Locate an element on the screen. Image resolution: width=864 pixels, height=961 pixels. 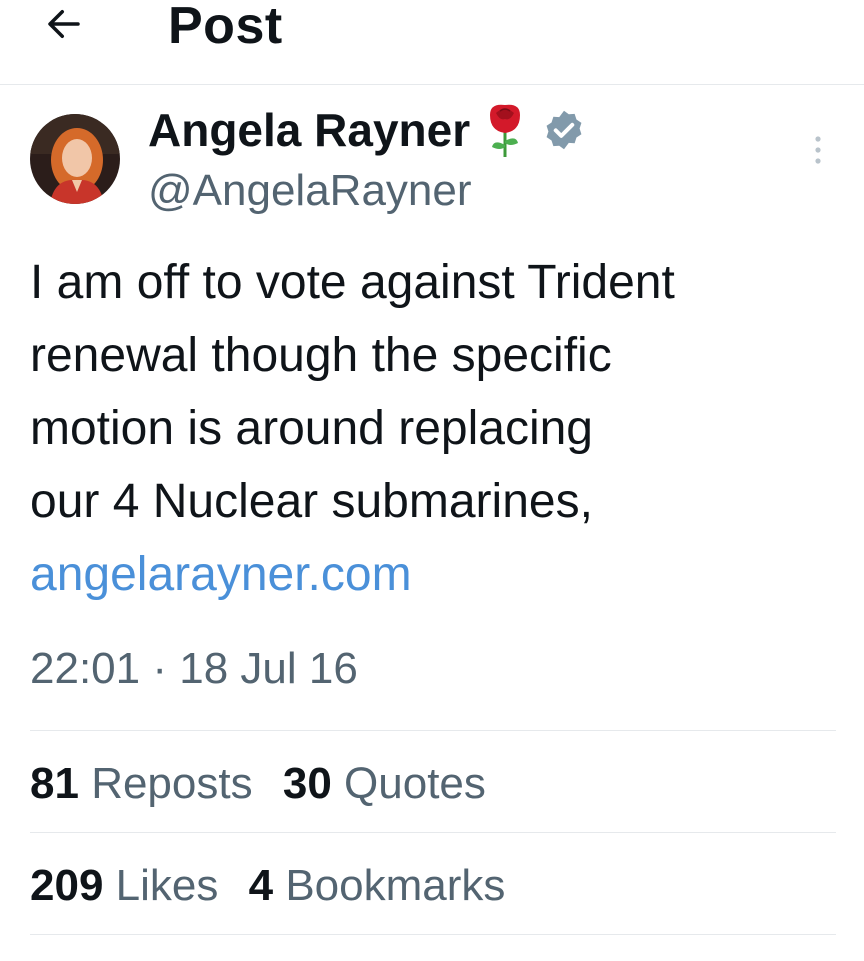
post-link: angelarayner.com is located at coordinates (221, 574).